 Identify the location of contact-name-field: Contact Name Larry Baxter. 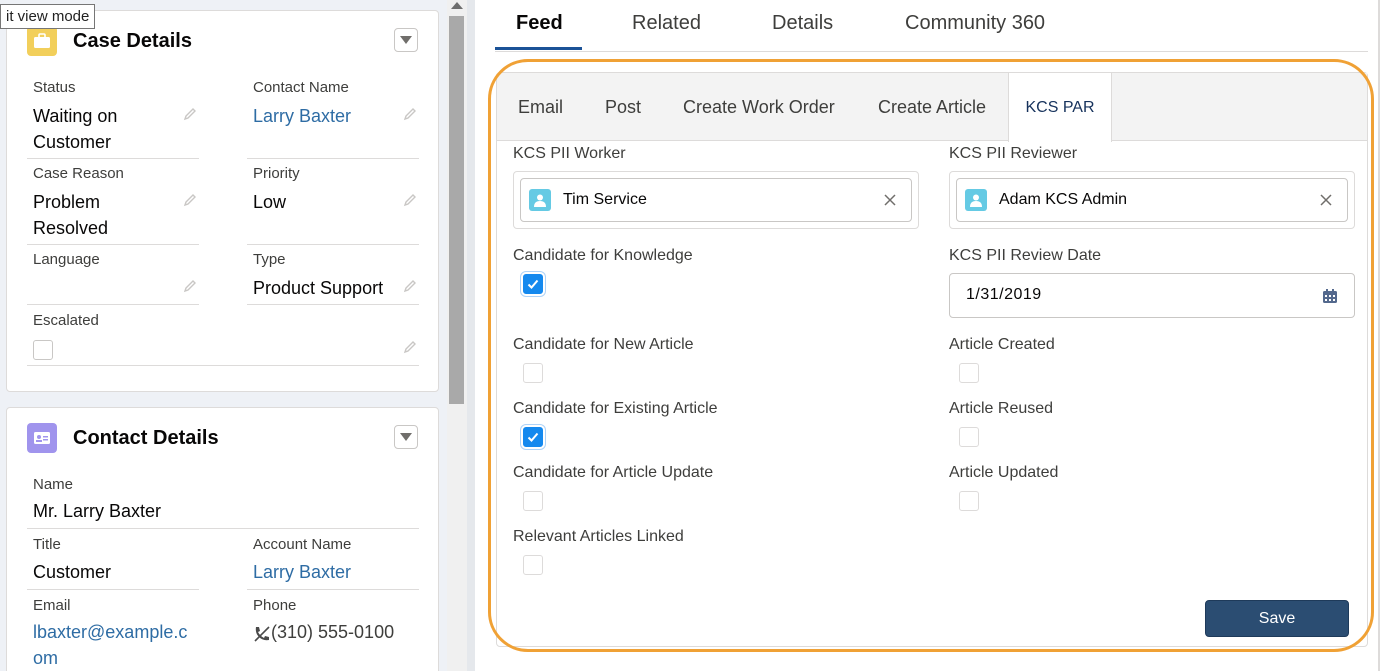
(333, 119).